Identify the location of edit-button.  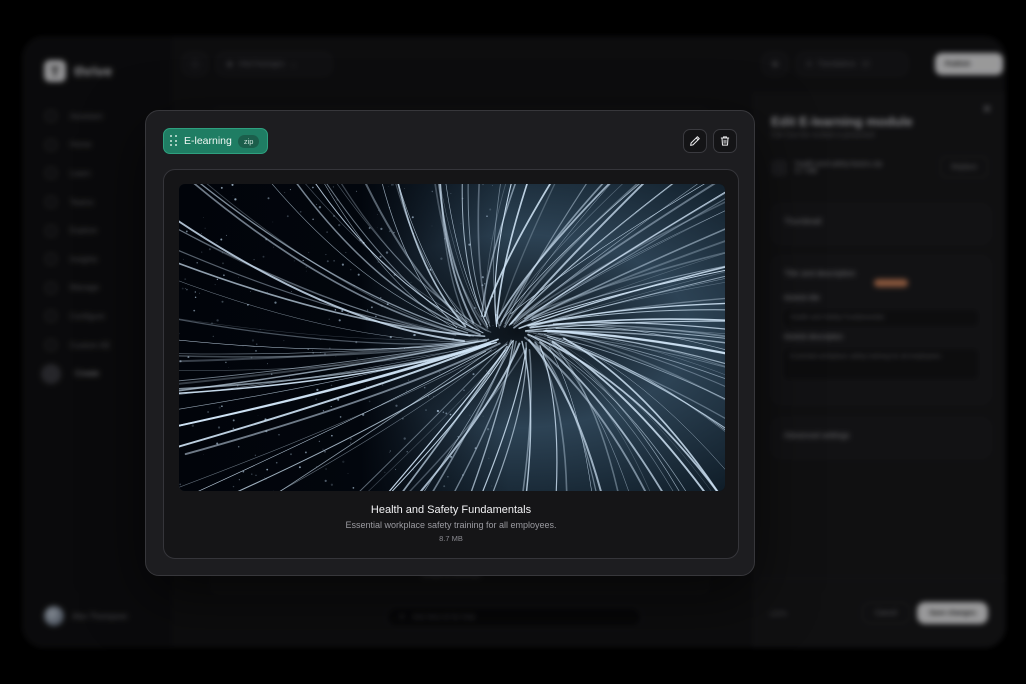
(695, 141).